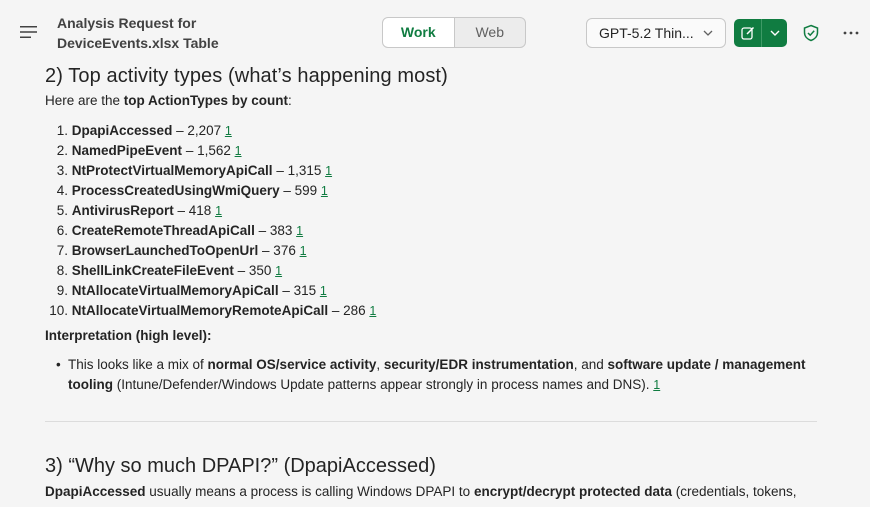 Image resolution: width=870 pixels, height=507 pixels. What do you see at coordinates (206, 100) in the screenshot?
I see `intro-bold: top ActionTypes by count` at bounding box center [206, 100].